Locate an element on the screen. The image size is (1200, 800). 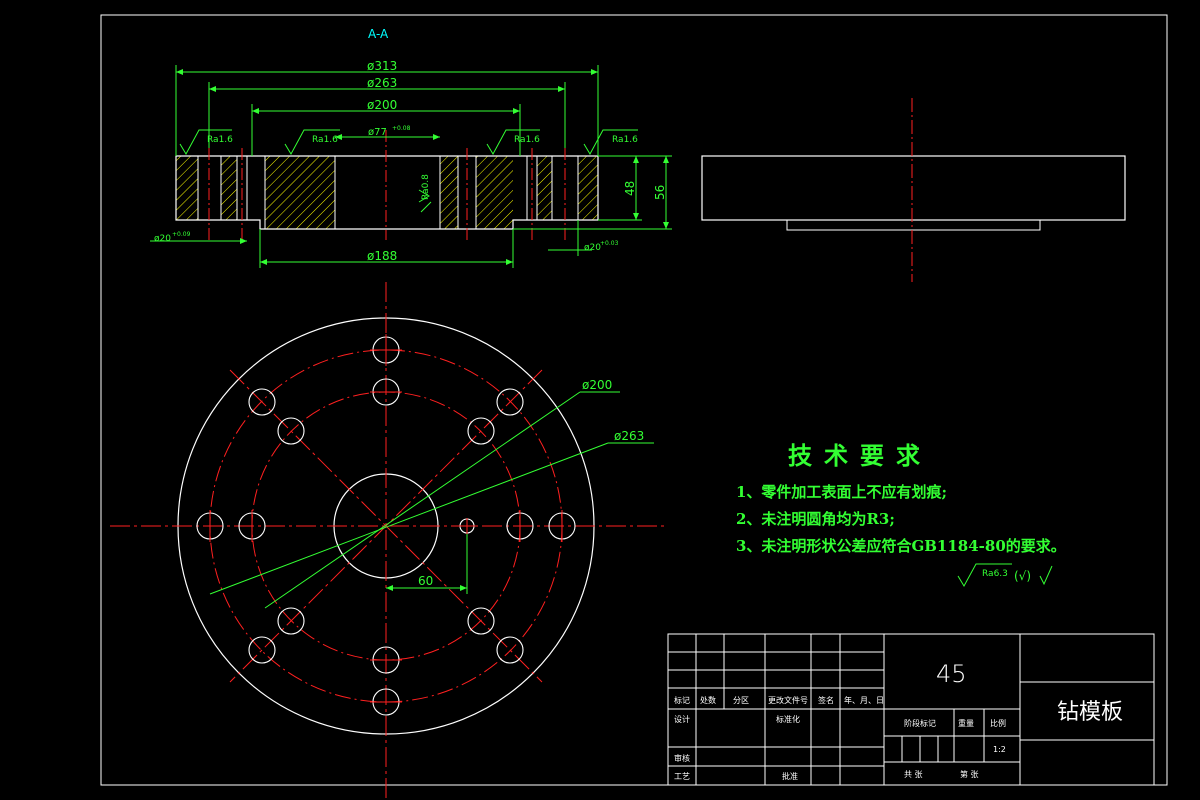
general-roughness-suffix: (√) is located at coordinates (1022, 576).